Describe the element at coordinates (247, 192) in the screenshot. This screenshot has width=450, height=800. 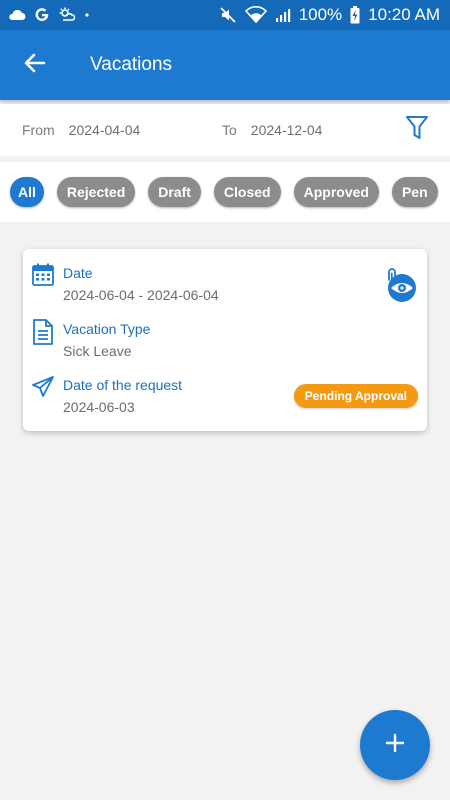
I see `chip-closed: Closed` at that location.